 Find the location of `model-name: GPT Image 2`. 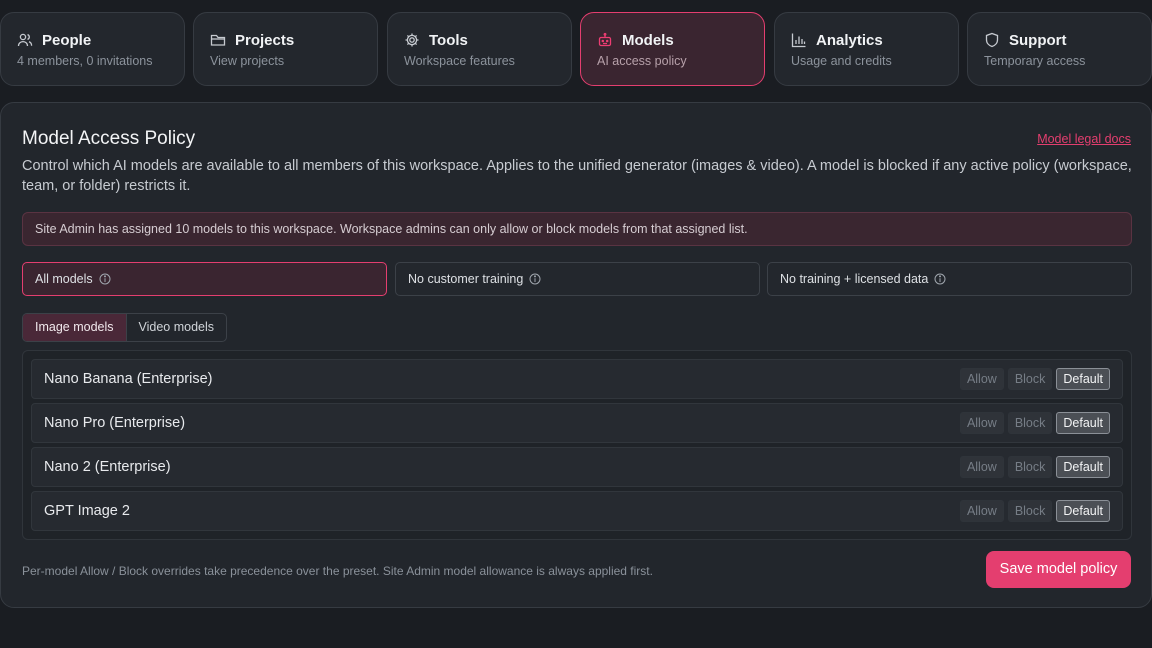

model-name: GPT Image 2 is located at coordinates (87, 511).